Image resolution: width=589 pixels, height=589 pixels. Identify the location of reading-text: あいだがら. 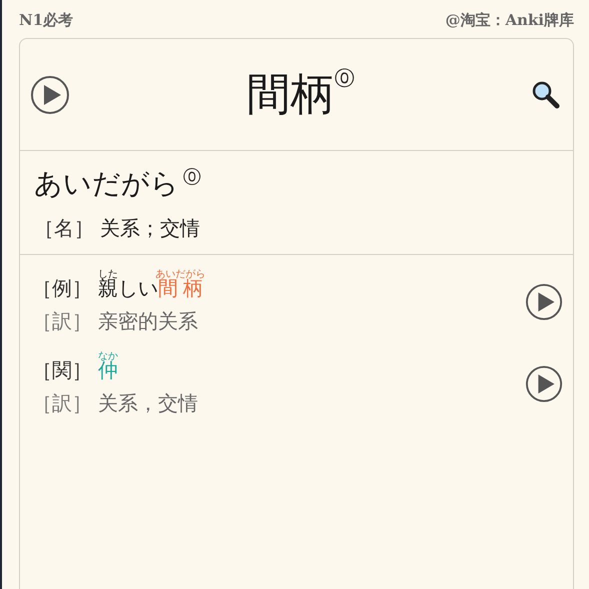
(106, 184).